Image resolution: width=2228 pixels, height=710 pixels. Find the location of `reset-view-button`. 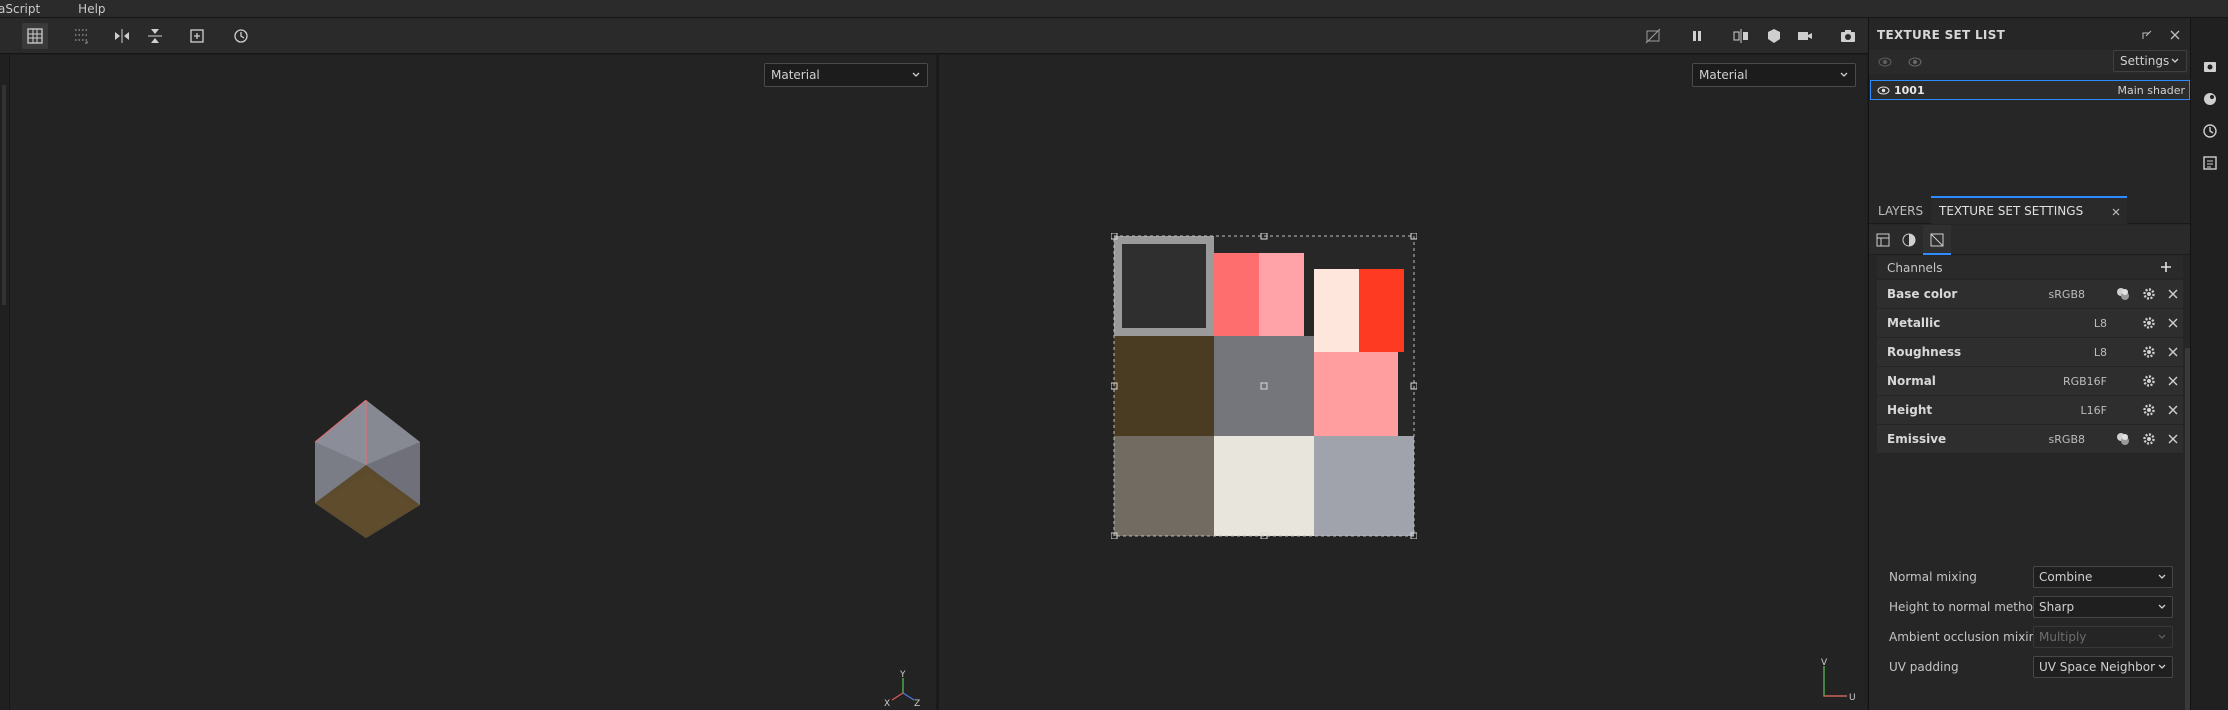

reset-view-button is located at coordinates (241, 36).